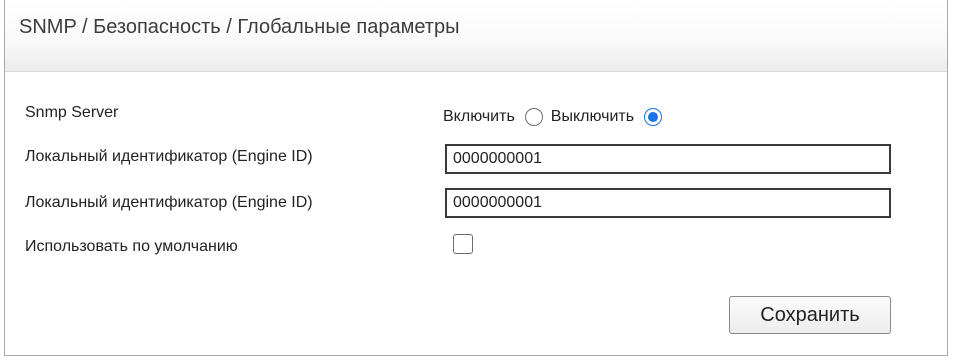 The width and height of the screenshot is (954, 360). Describe the element at coordinates (653, 117) in the screenshot. I see `disable-radio` at that location.